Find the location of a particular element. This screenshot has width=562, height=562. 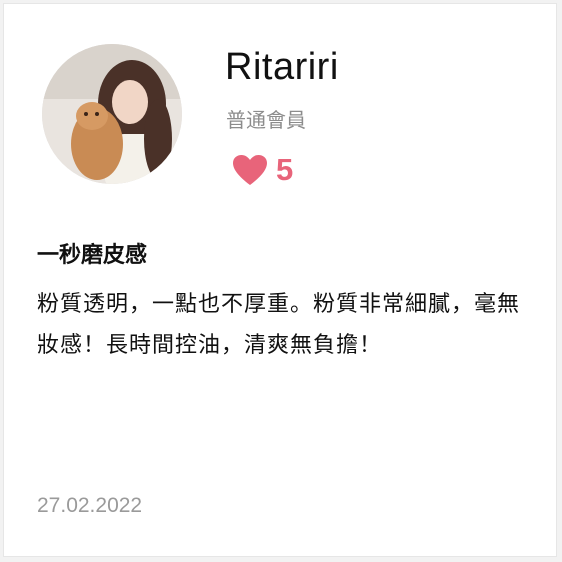

avatar-photo is located at coordinates (112, 114).